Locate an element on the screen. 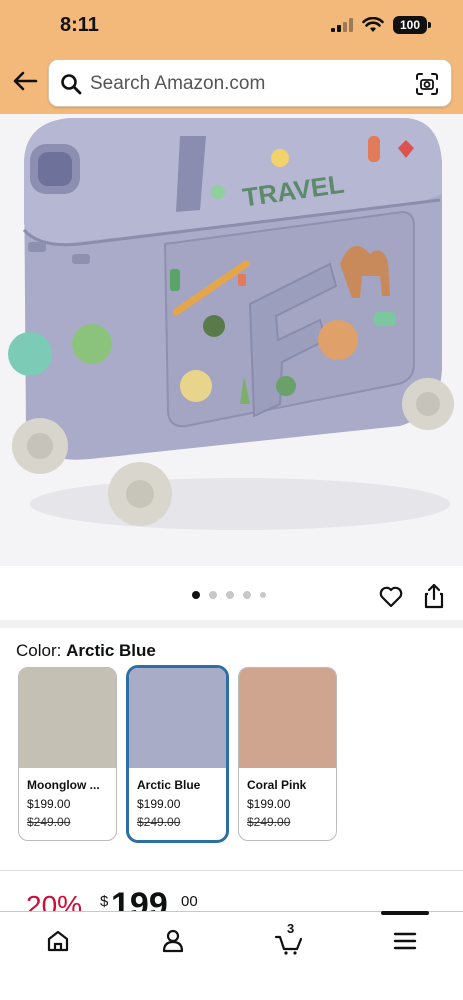 Image resolution: width=463 pixels, height=1000 pixels. wifi-icon is located at coordinates (373, 24).